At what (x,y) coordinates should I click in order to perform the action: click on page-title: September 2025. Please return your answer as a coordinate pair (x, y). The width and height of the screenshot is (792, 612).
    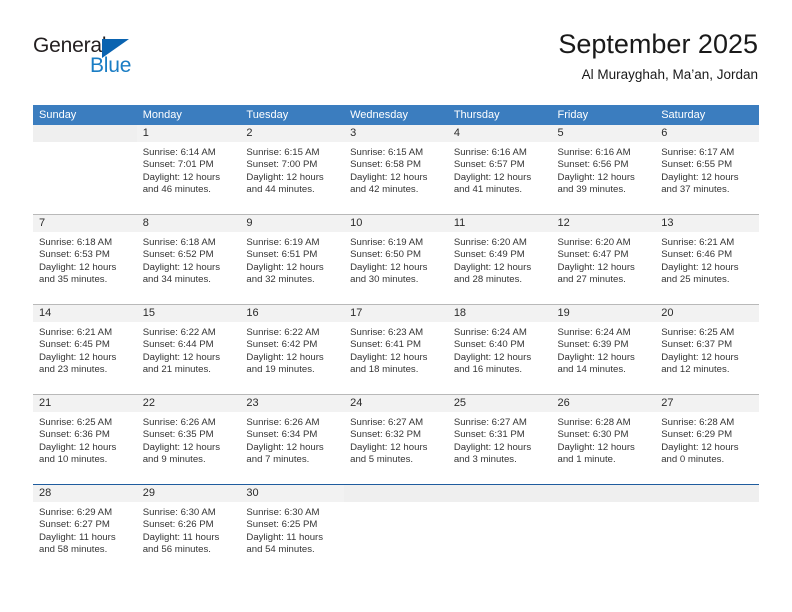
    Looking at the image, I should click on (658, 44).